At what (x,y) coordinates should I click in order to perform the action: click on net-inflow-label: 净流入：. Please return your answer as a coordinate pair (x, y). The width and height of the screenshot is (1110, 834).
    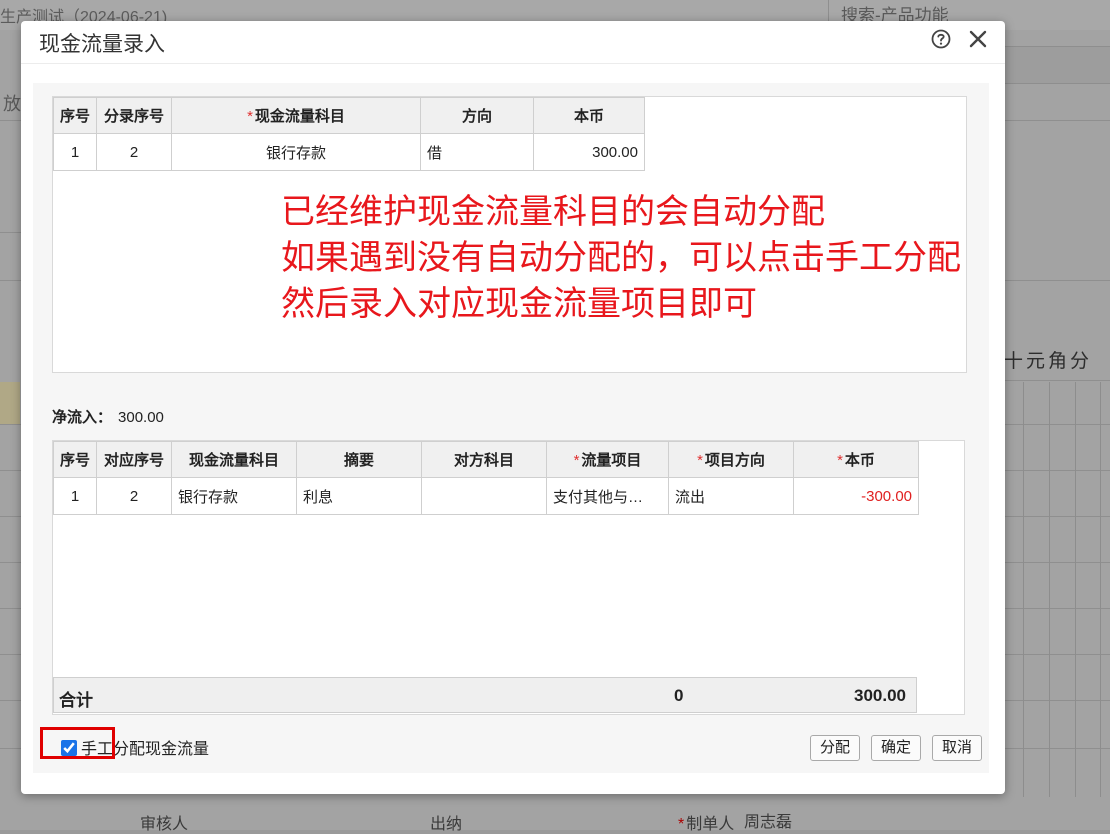
    Looking at the image, I should click on (82, 417).